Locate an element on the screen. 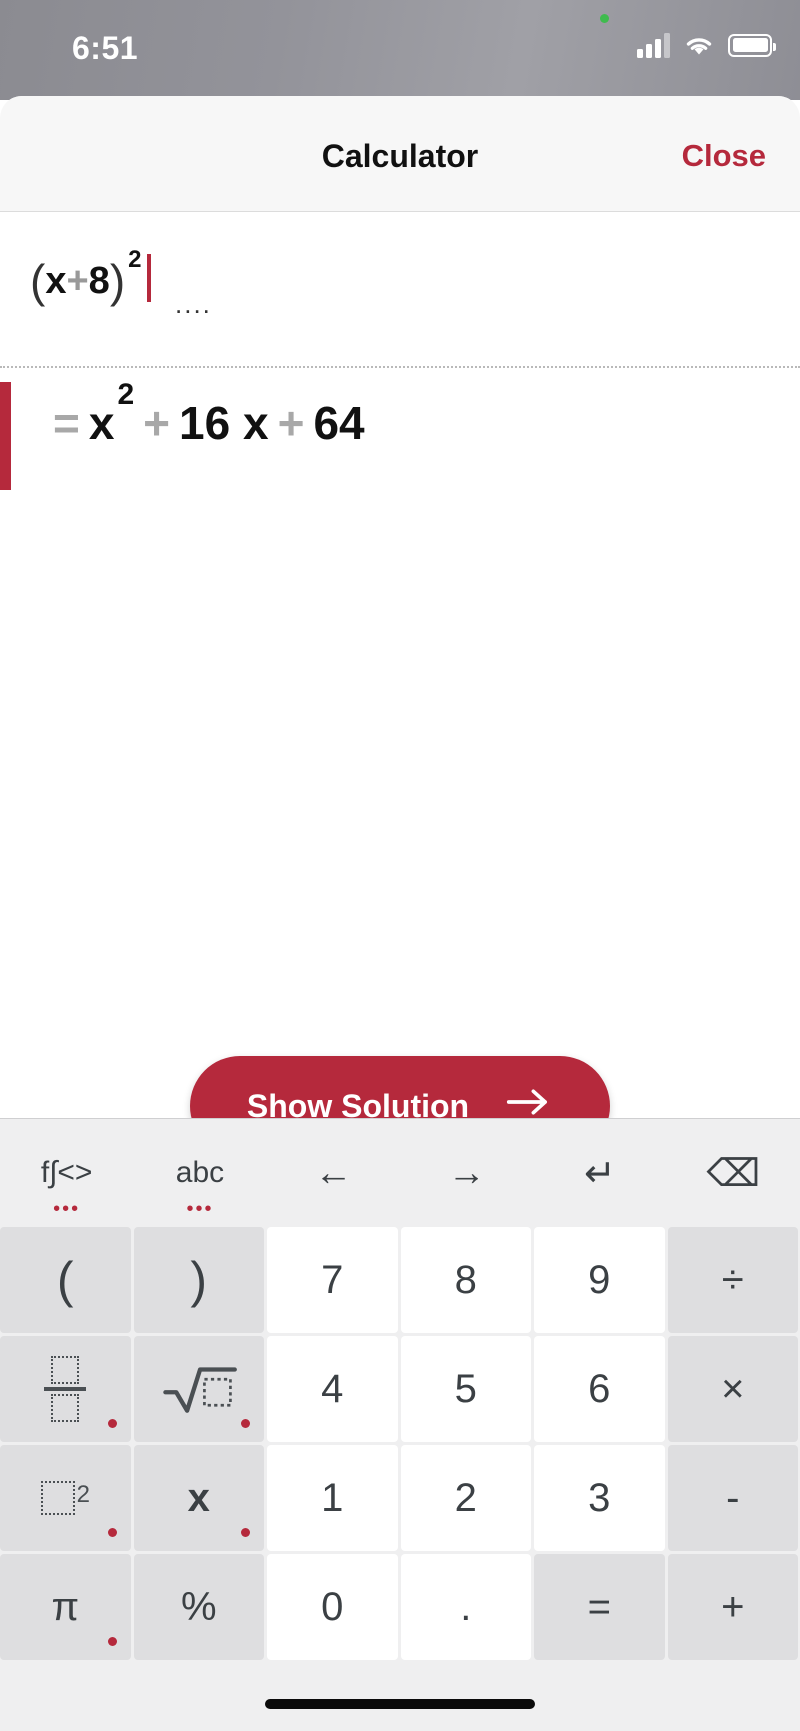 This screenshot has height=1731, width=800. expression-input: ( x + 8 ) 2 is located at coordinates (90, 277).